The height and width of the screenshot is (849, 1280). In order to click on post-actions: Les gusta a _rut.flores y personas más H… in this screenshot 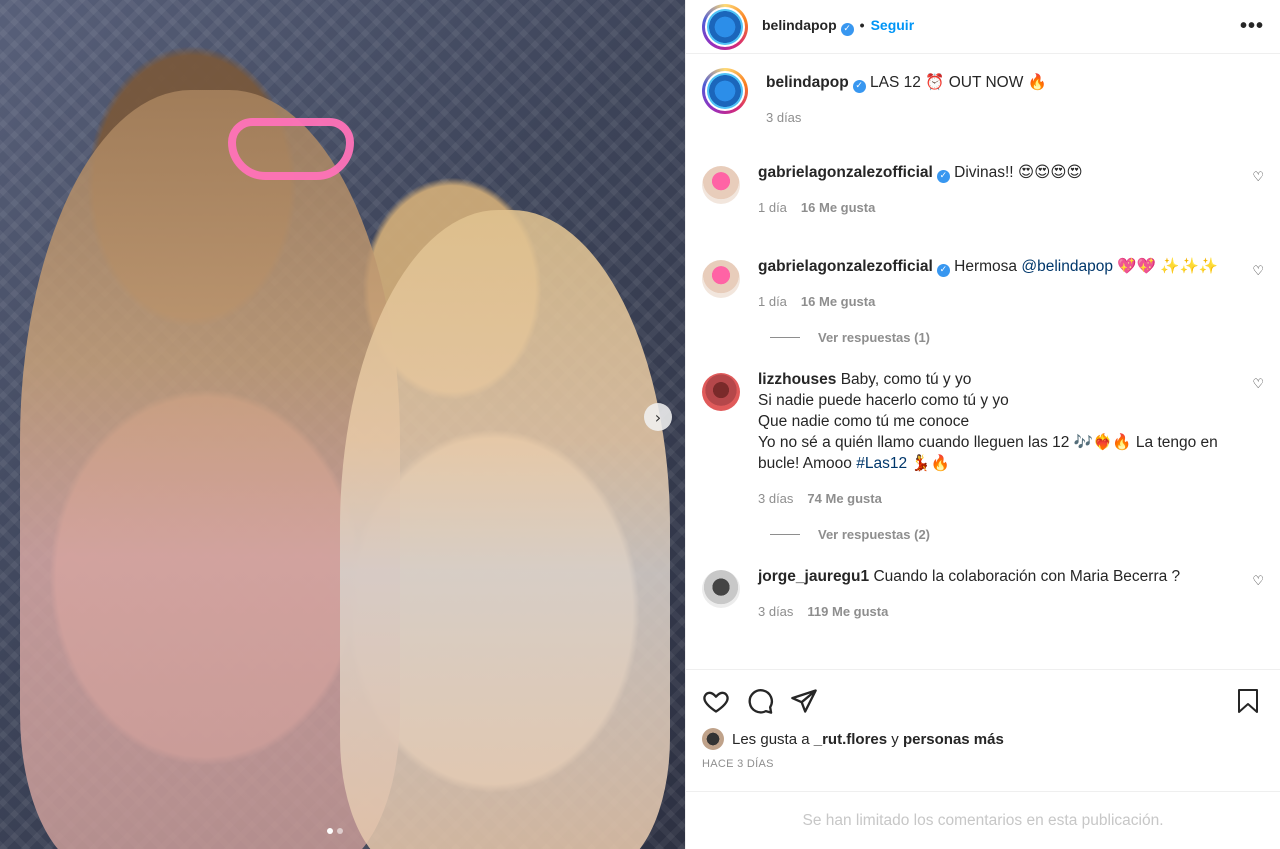, I will do `click(983, 759)`.